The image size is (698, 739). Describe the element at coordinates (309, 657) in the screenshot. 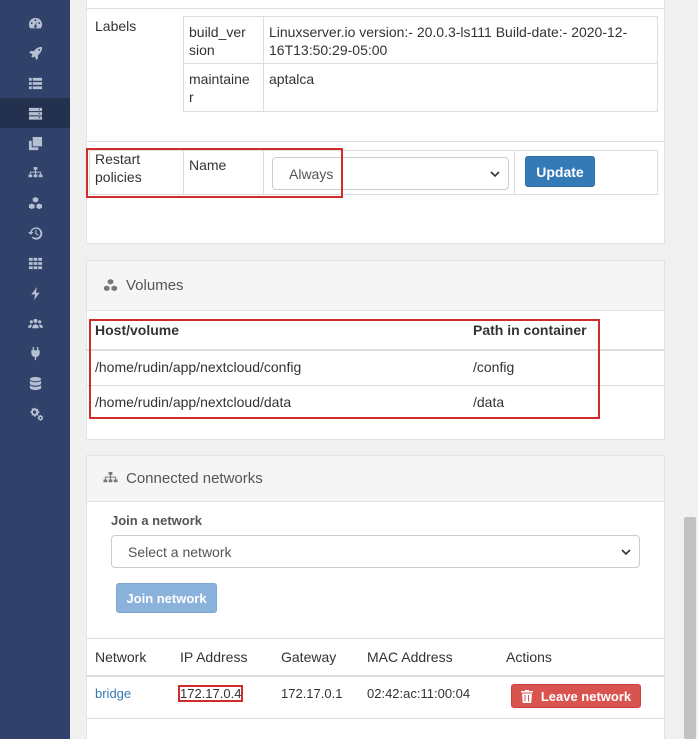

I see `networks-col-gateway: Gateway` at that location.